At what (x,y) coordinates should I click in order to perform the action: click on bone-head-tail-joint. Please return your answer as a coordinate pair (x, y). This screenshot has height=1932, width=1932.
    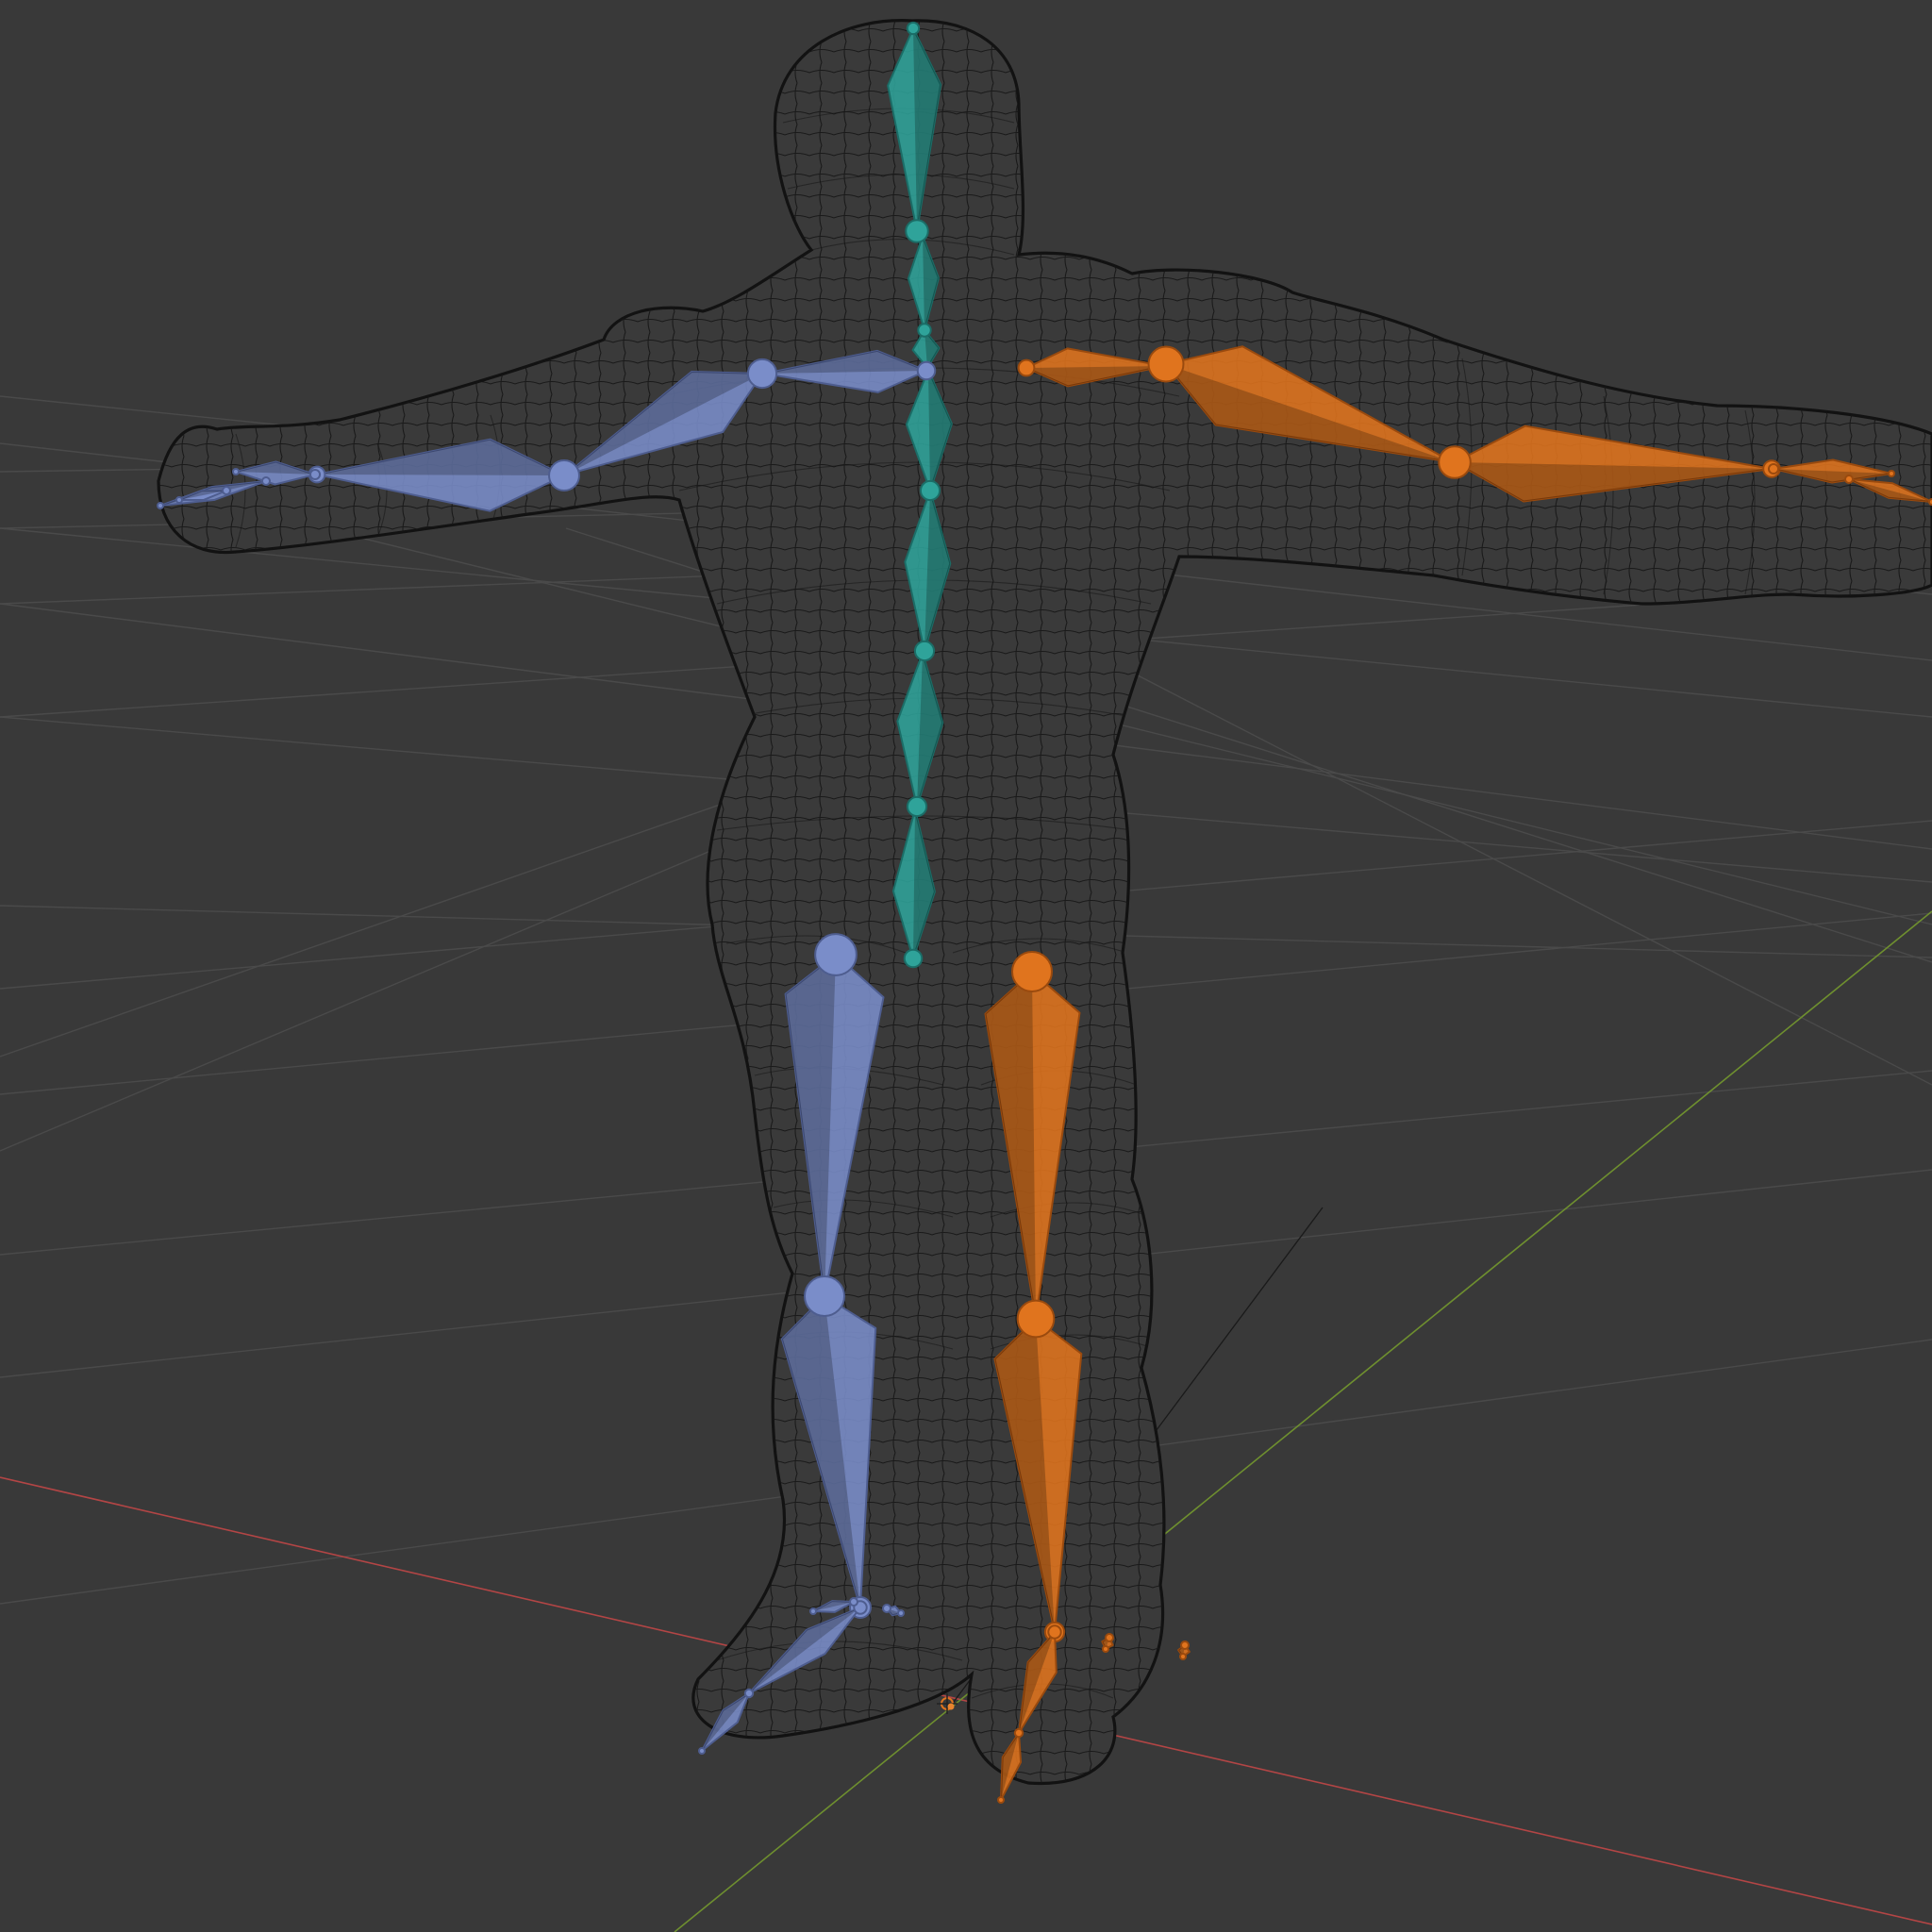
    Looking at the image, I should click on (914, 29).